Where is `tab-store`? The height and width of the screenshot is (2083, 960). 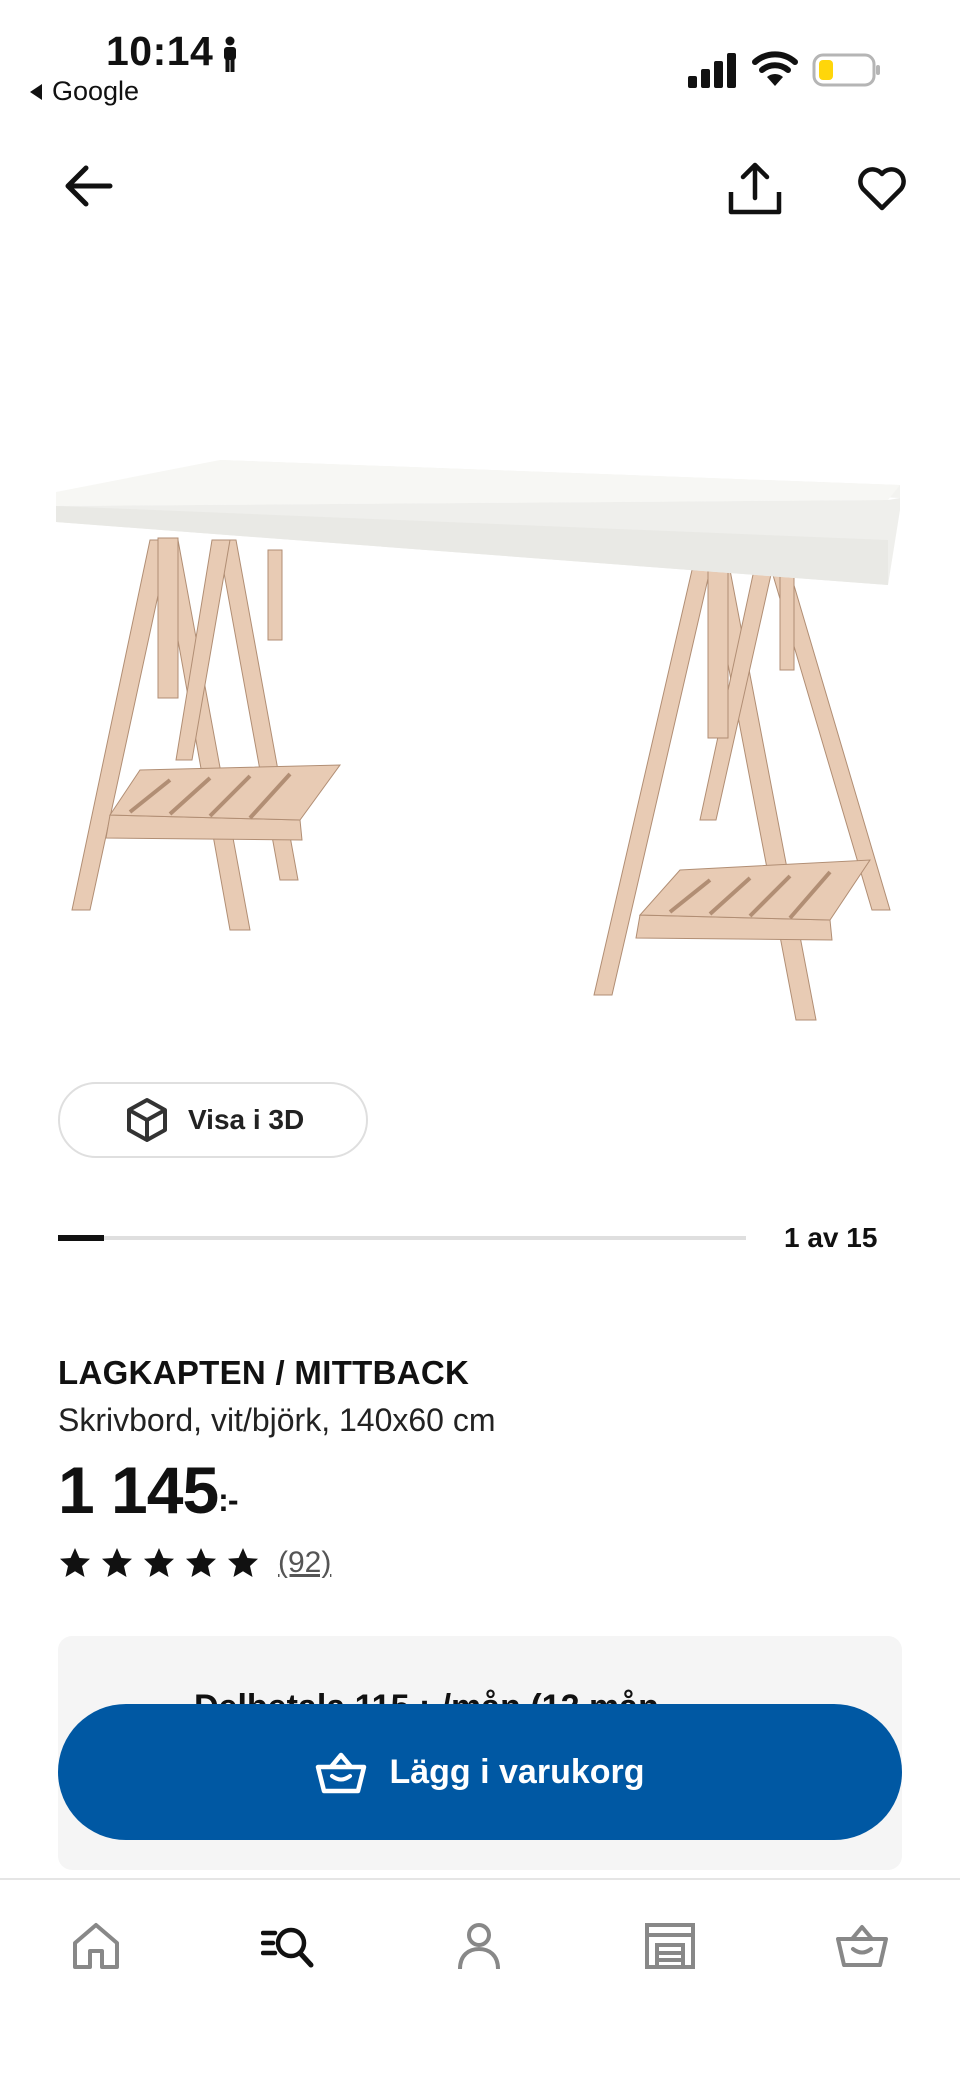
tab-store is located at coordinates (670, 1946).